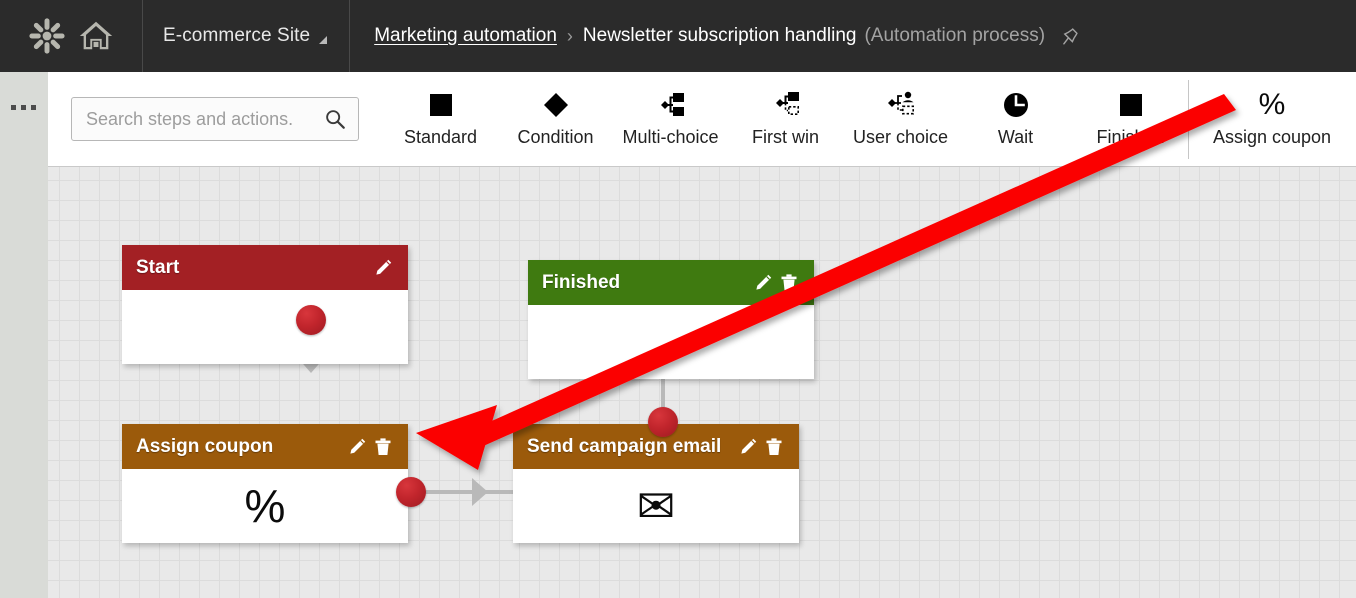 This screenshot has height=598, width=1356. I want to click on node-header: Assign coupon, so click(265, 446).